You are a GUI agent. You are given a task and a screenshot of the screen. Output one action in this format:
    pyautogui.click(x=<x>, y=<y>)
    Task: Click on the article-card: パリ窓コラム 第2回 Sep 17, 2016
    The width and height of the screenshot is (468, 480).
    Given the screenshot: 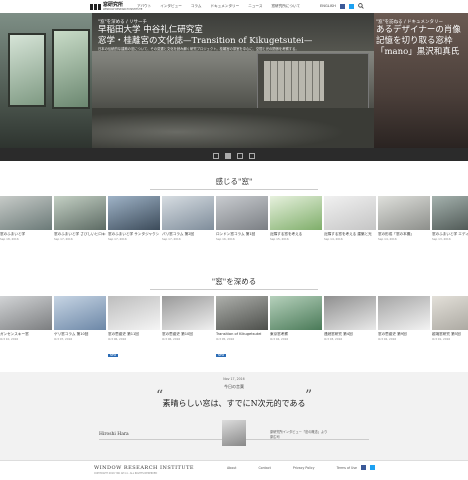 What is the action you would take?
    pyautogui.click(x=188, y=218)
    